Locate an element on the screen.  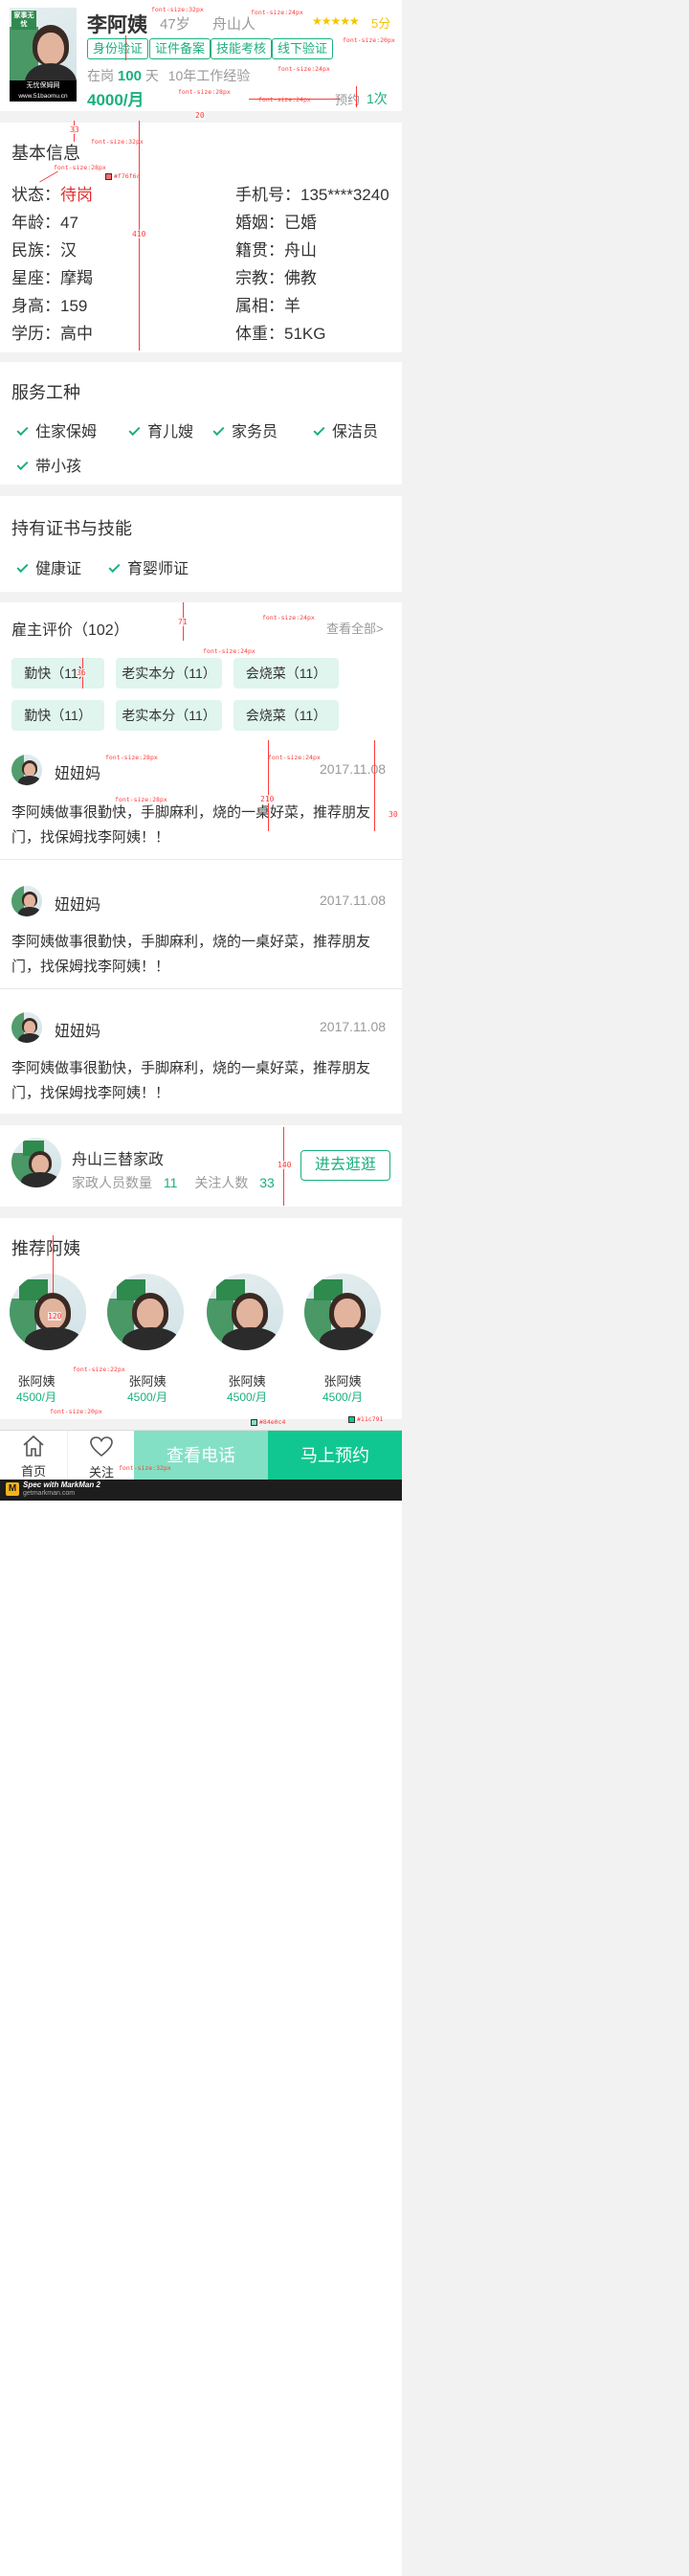
heart-icon is located at coordinates (102, 1446).